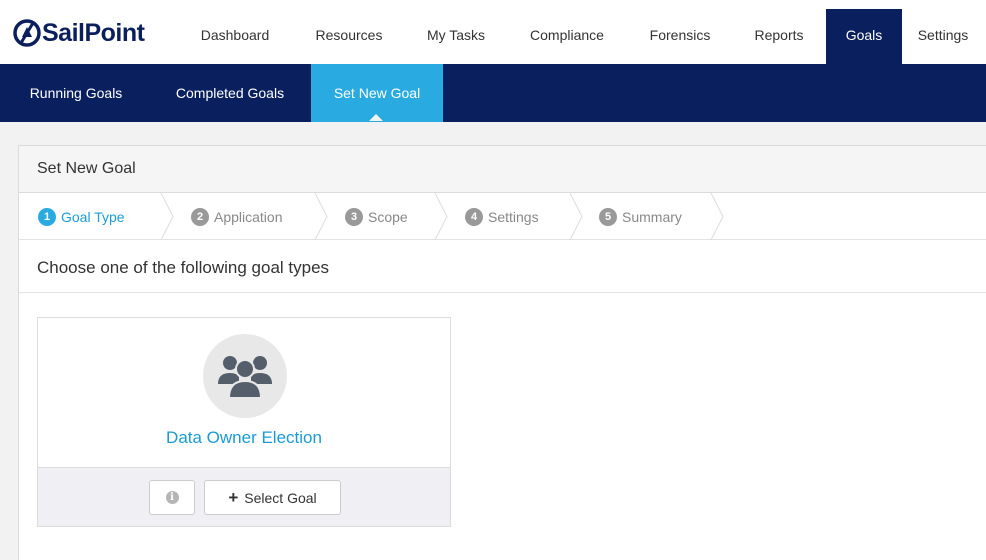  I want to click on users-icon, so click(245, 376).